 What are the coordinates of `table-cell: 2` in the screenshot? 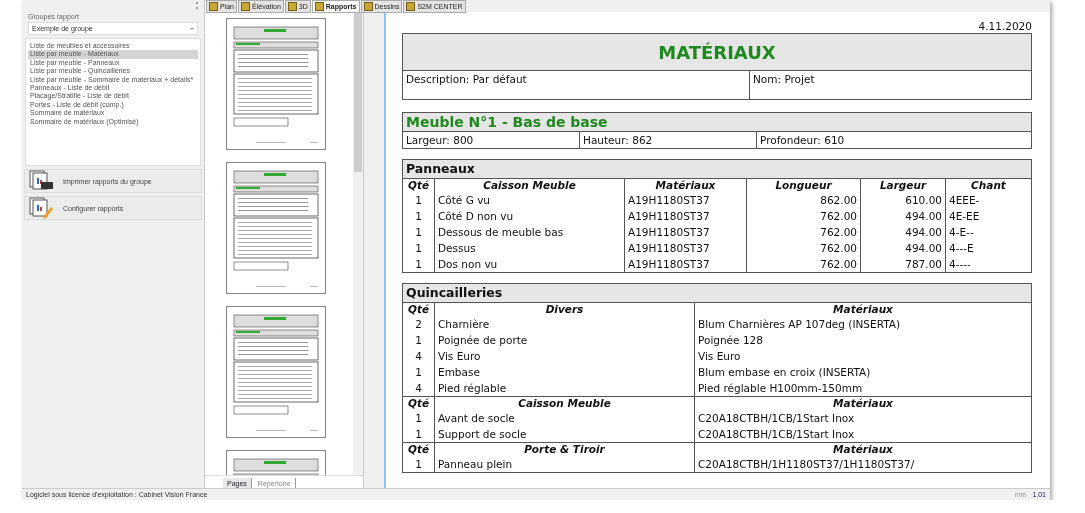 It's located at (419, 324).